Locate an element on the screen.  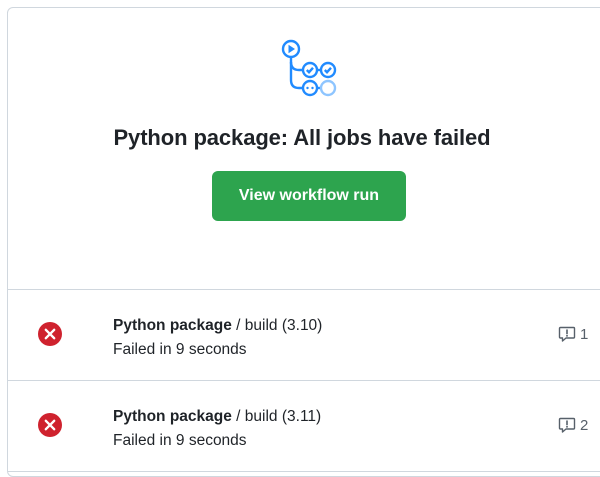
notification-title: Python package: All jobs have failed is located at coordinates (302, 137).